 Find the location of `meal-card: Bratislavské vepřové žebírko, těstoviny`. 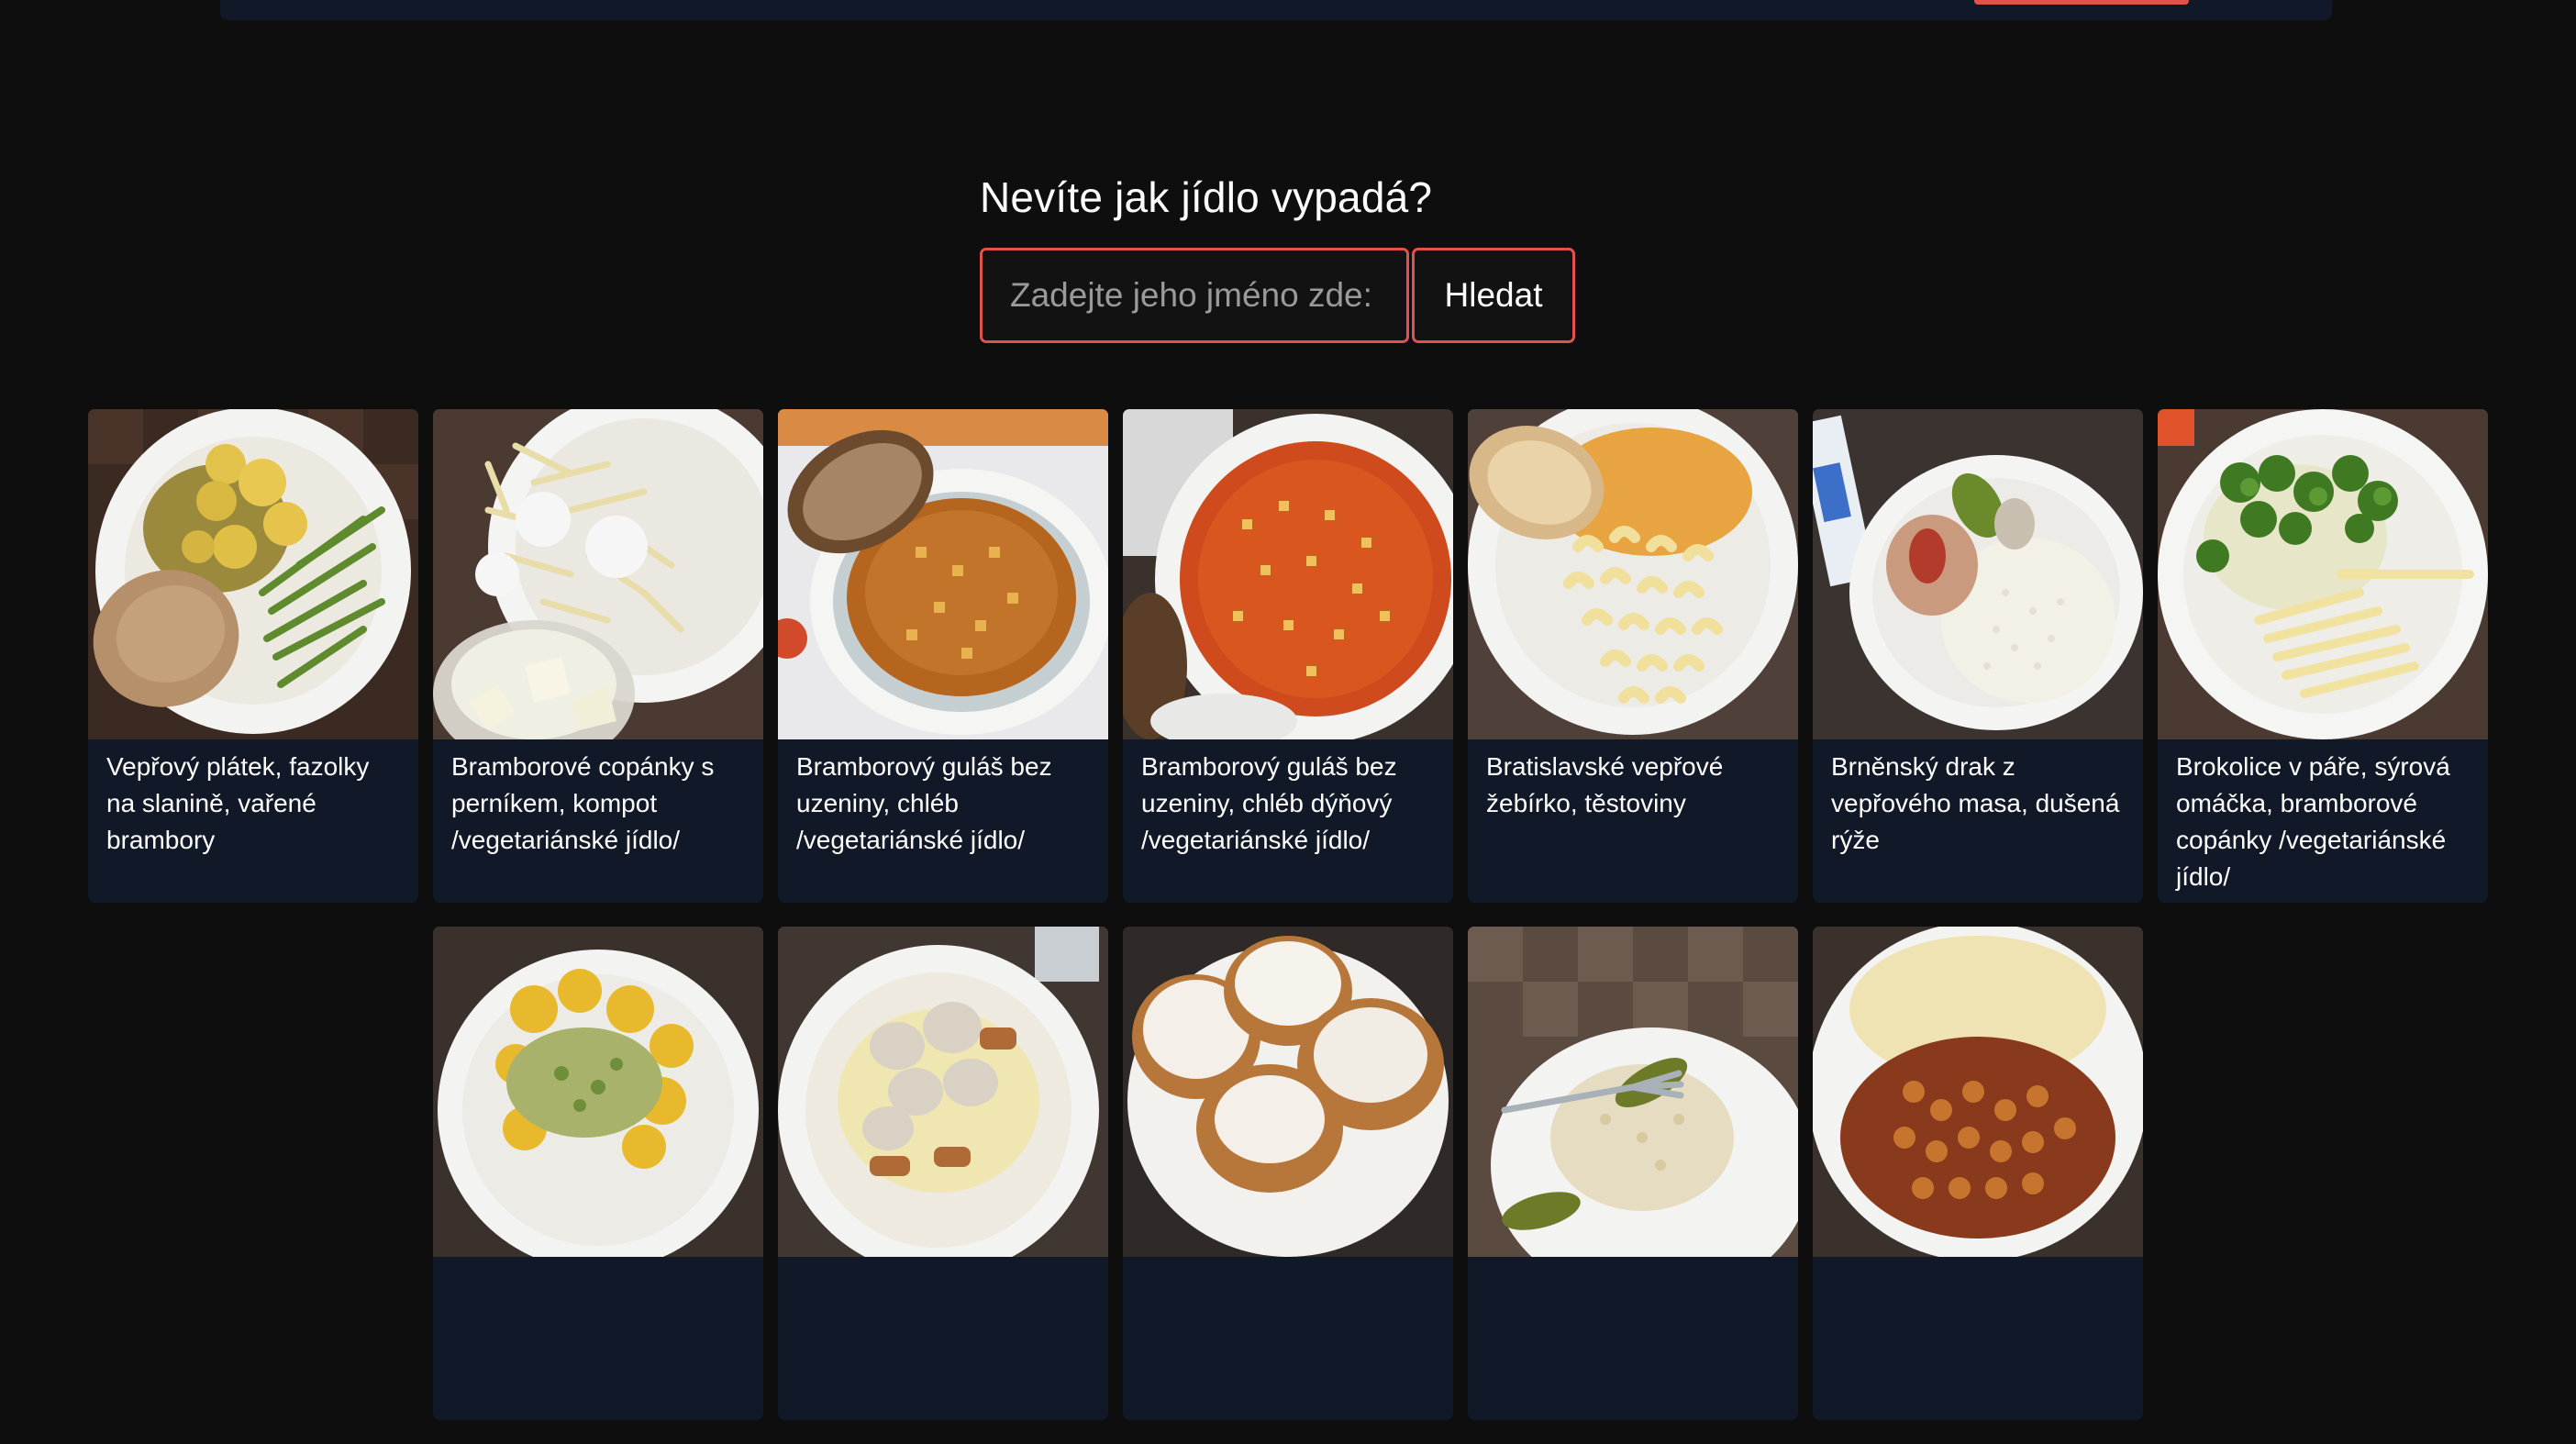

meal-card: Bratislavské vepřové žebírko, těstoviny is located at coordinates (1633, 656).